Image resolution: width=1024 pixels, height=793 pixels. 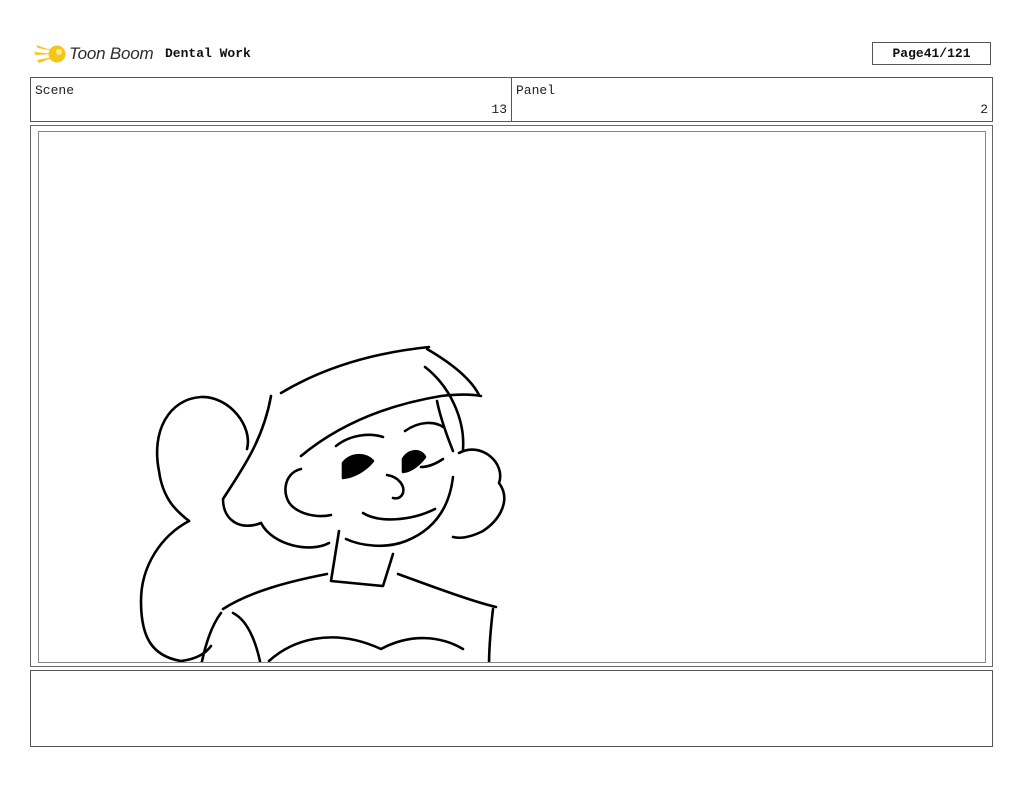 I want to click on right-eye-stroke, so click(x=414, y=461).